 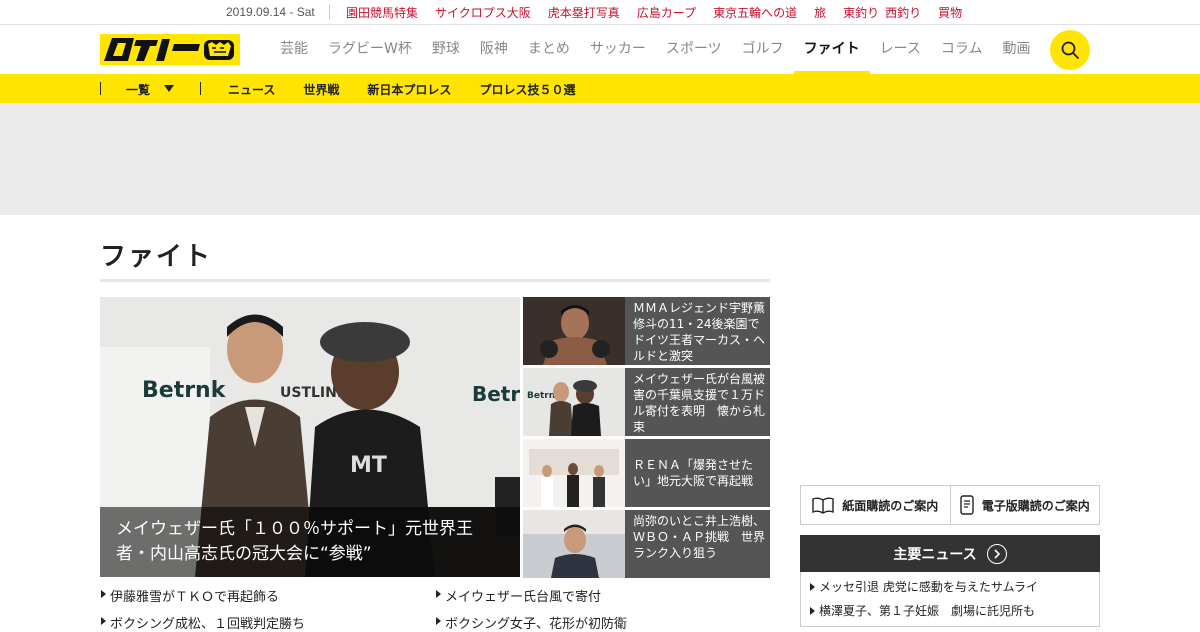 What do you see at coordinates (382, 12) in the screenshot?
I see `top-link: 園田競馬特集` at bounding box center [382, 12].